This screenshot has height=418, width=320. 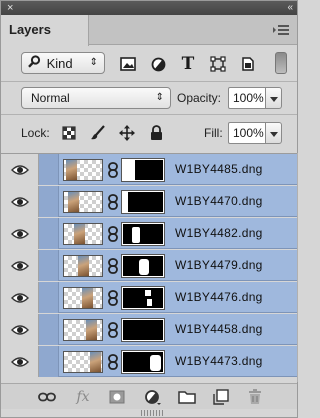 I want to click on layer-name: W1BY4479.dng, so click(x=219, y=265).